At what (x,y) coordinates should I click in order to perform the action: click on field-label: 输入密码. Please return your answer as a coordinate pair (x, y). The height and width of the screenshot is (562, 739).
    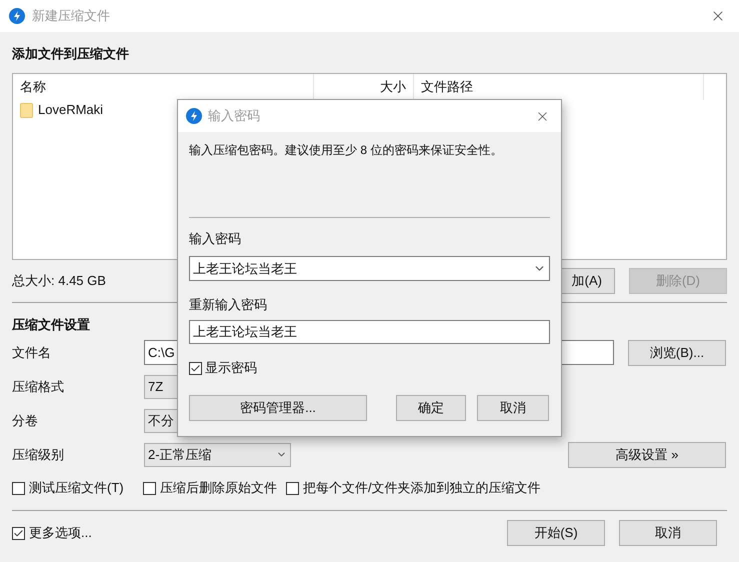
    Looking at the image, I should click on (215, 238).